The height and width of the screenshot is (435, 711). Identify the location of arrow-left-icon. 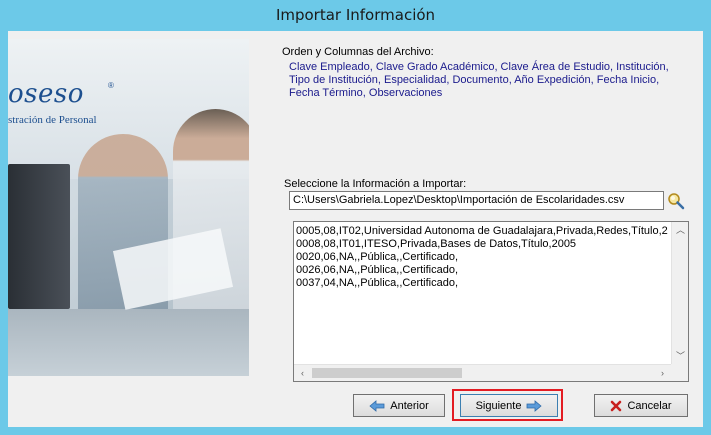
(377, 405).